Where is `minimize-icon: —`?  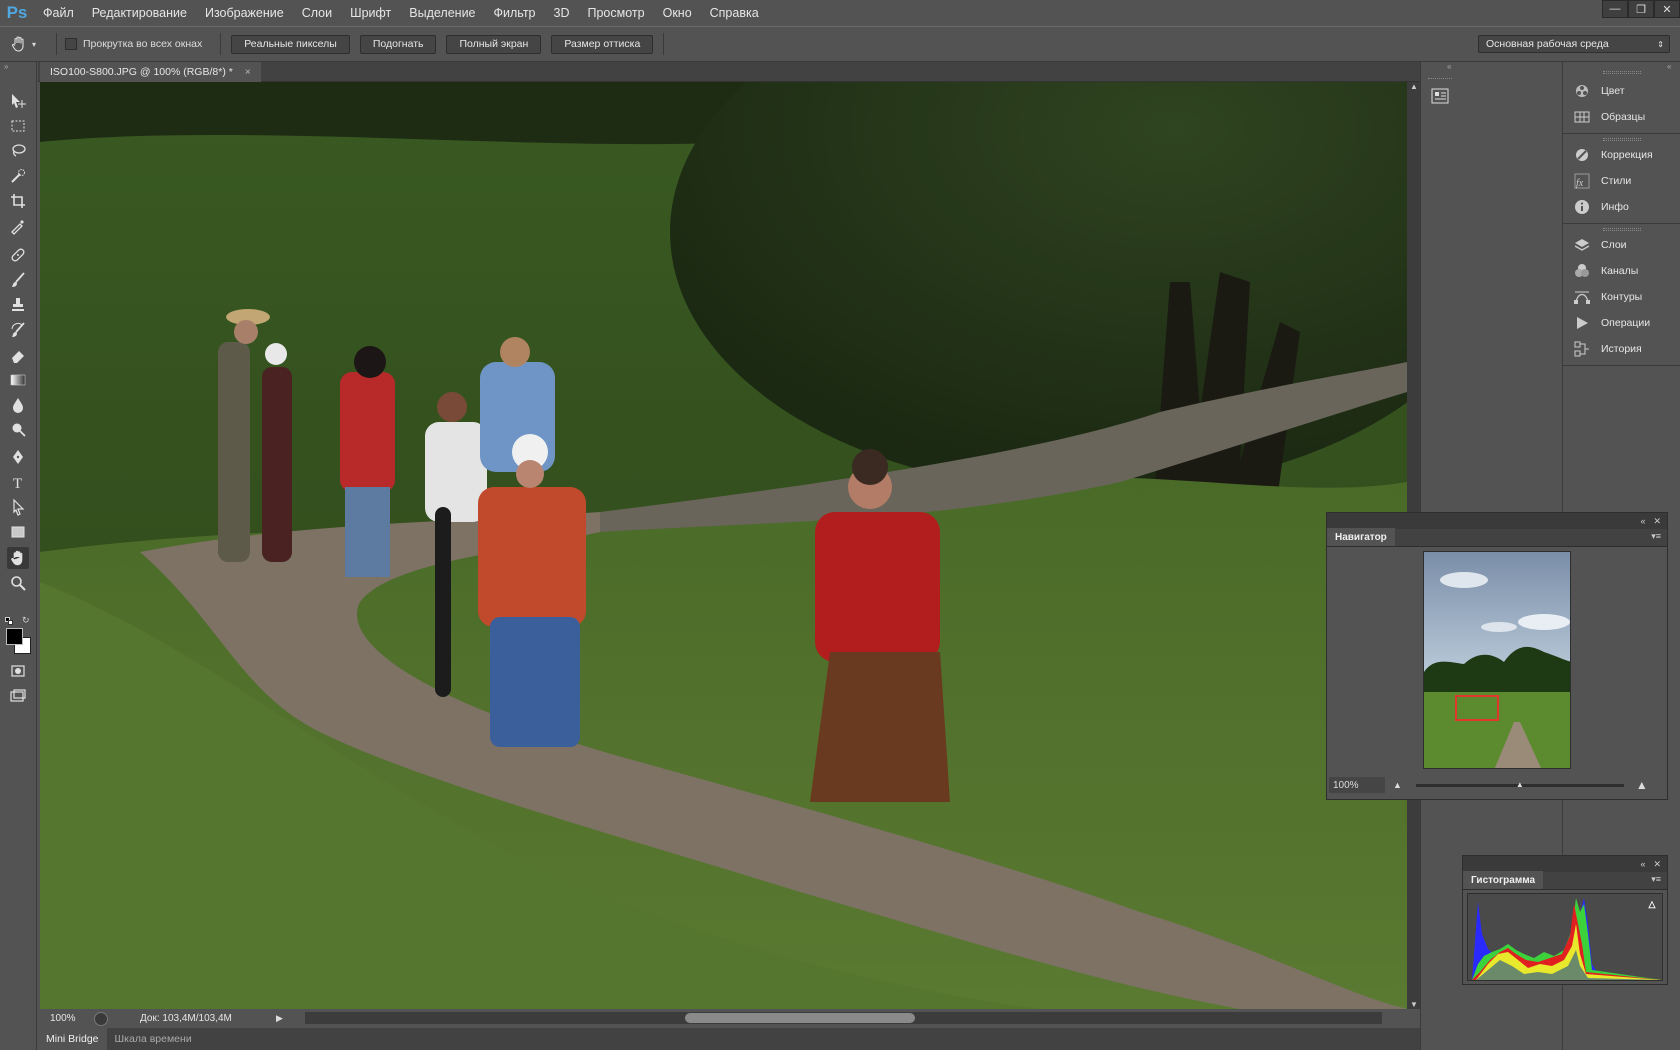 minimize-icon: — is located at coordinates (1615, 9).